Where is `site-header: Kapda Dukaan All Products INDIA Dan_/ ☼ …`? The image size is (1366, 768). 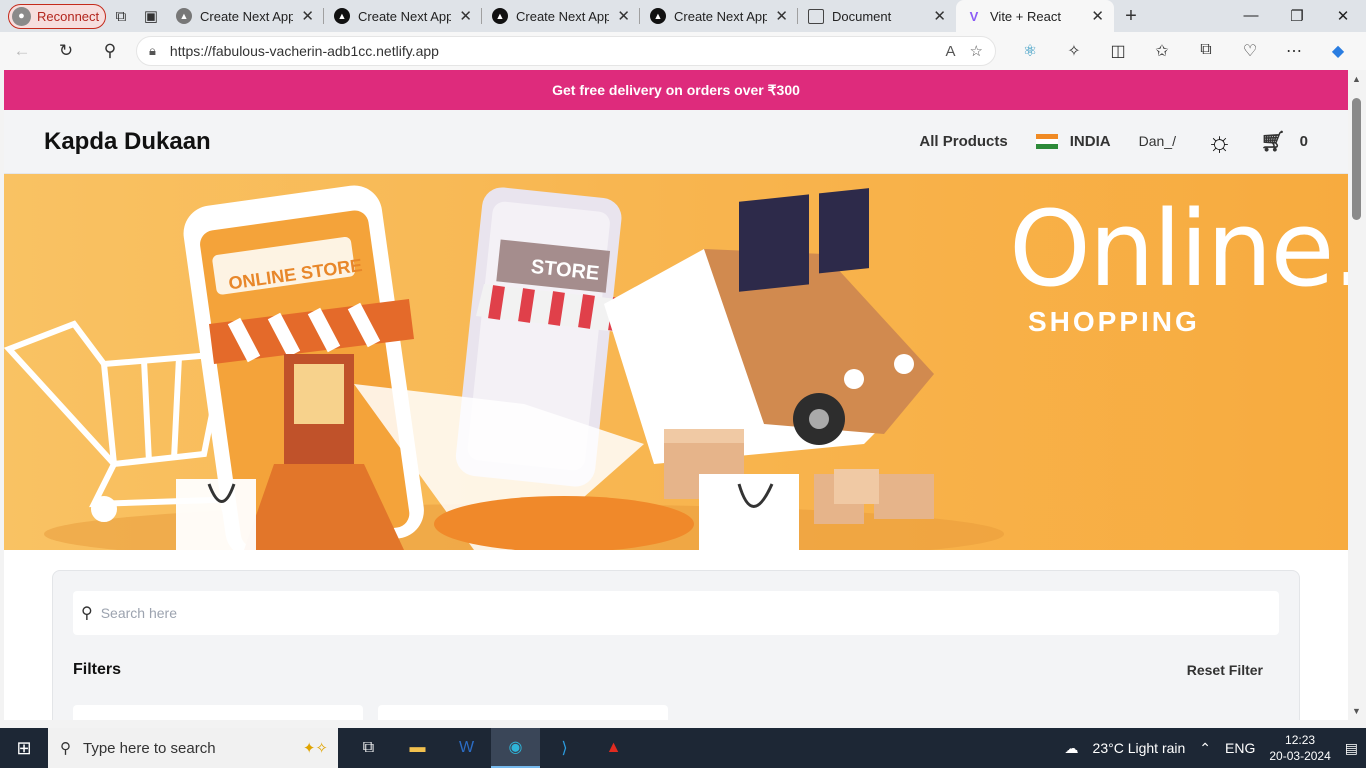 site-header: Kapda Dukaan All Products INDIA Dan_/ ☼ … is located at coordinates (676, 142).